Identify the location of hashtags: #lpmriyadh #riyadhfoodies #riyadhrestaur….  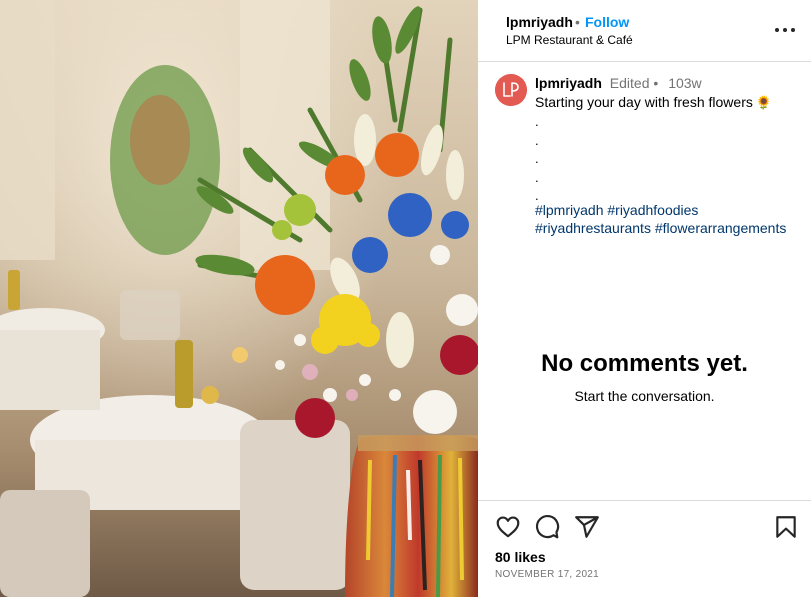
(670, 219).